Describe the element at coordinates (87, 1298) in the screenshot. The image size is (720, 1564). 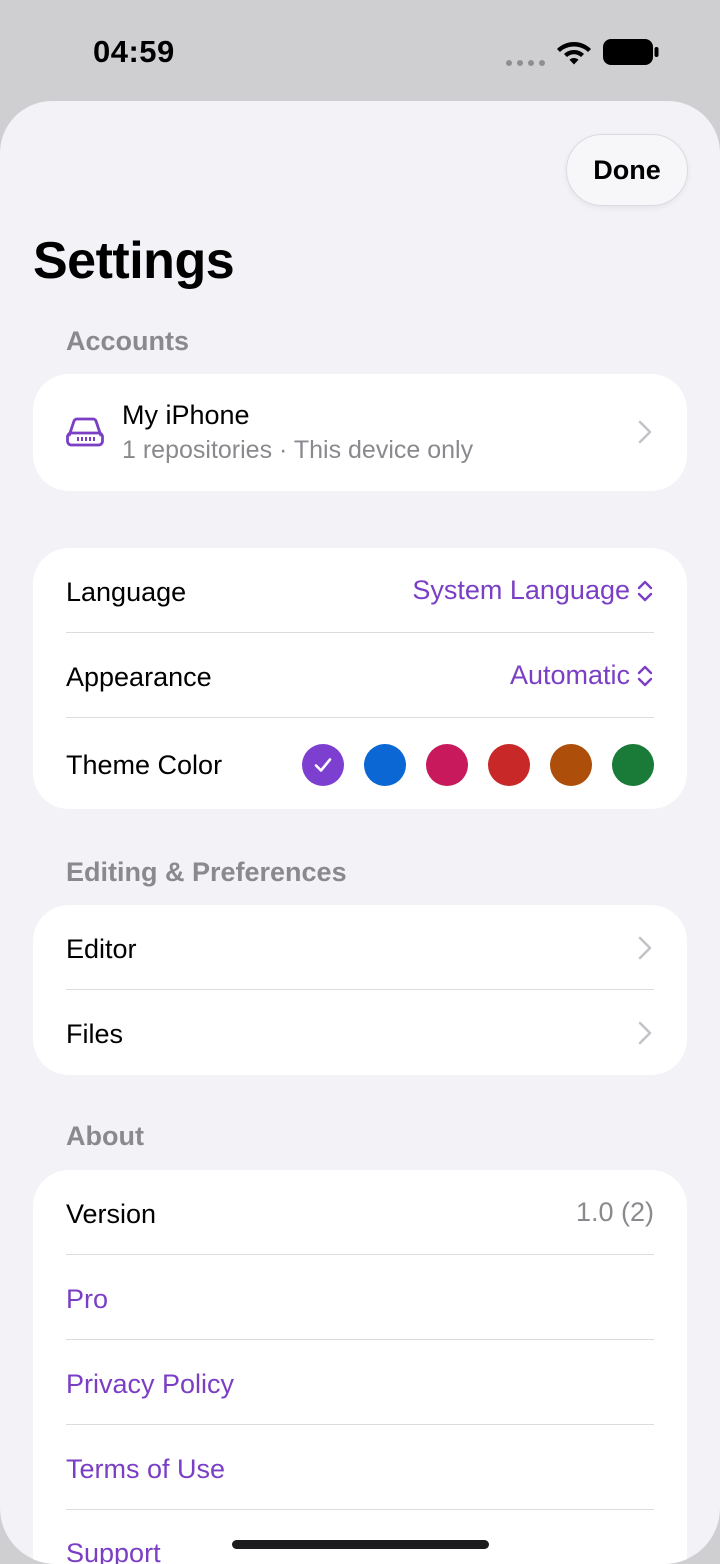
I see `pro-label: Pro` at that location.